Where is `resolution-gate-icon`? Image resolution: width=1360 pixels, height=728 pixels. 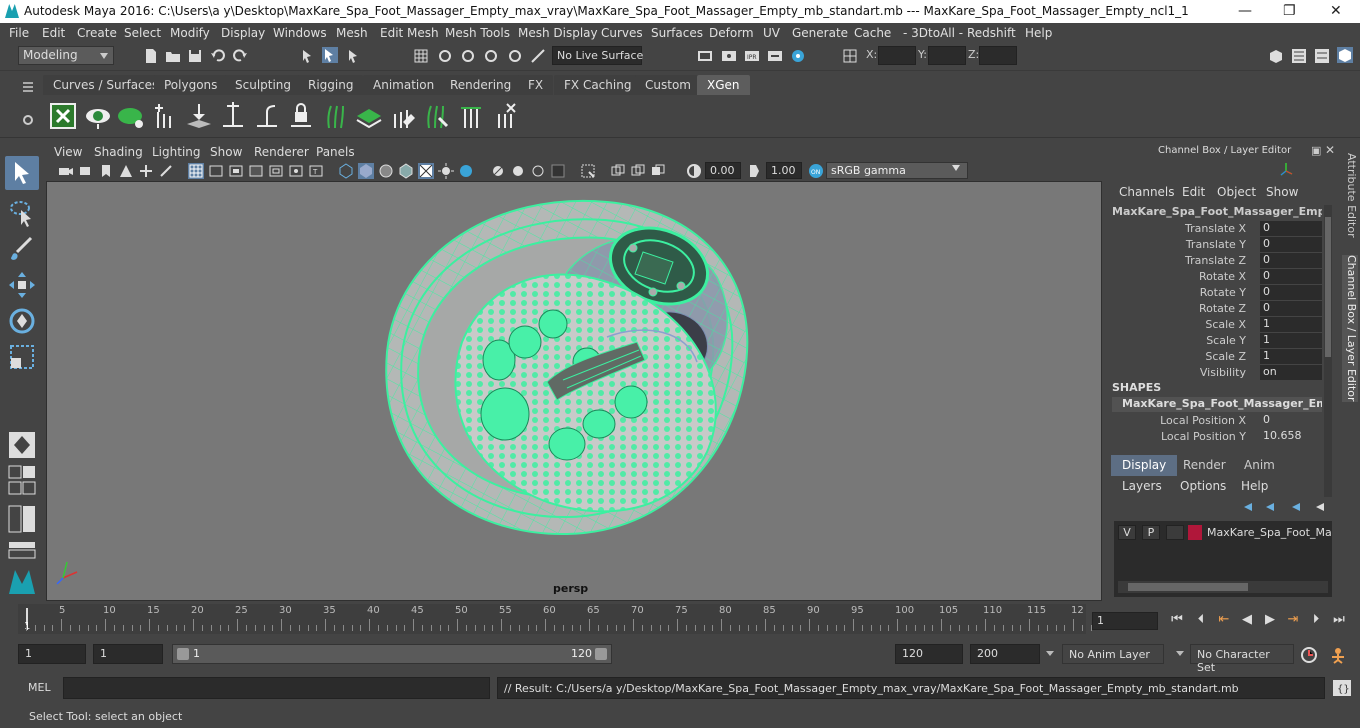 resolution-gate-icon is located at coordinates (236, 171).